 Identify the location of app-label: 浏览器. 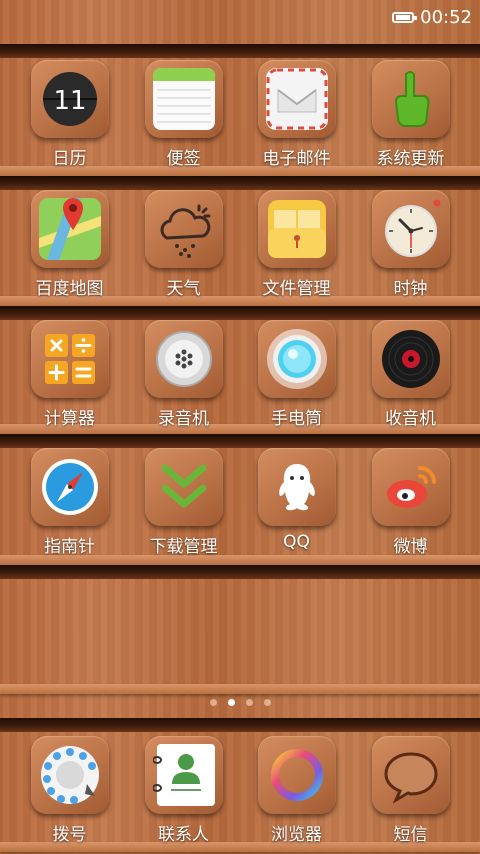
(296, 835).